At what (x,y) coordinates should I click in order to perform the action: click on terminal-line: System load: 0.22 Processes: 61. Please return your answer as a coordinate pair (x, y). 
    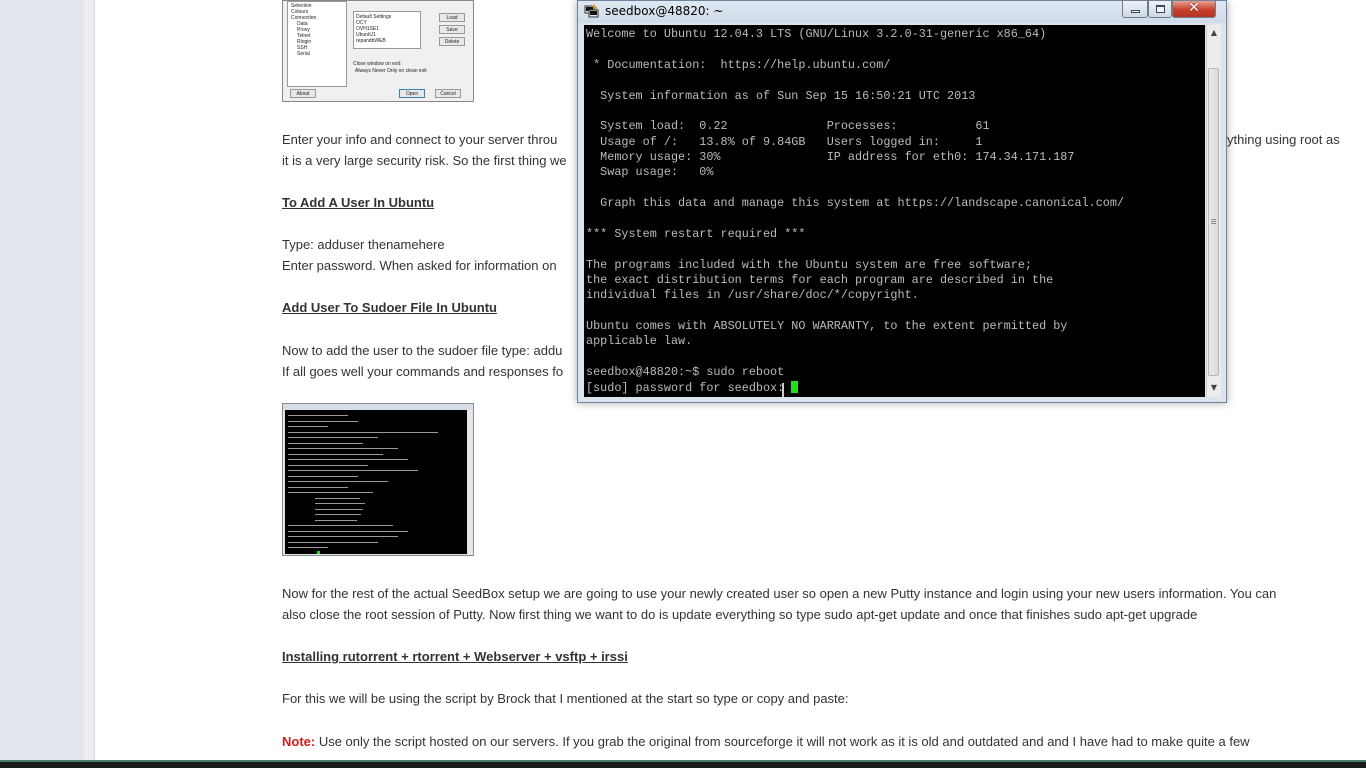
    Looking at the image, I should click on (788, 126).